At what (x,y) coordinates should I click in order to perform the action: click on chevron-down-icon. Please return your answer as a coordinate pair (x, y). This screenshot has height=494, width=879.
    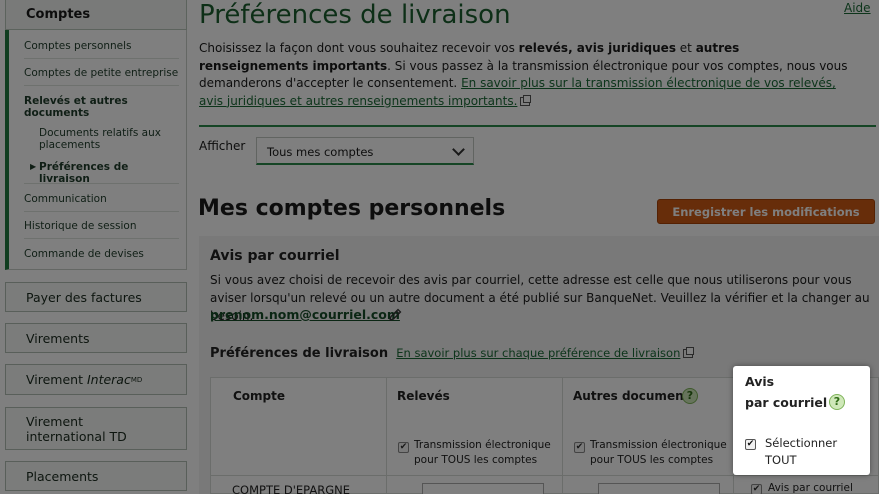
    Looking at the image, I should click on (458, 149).